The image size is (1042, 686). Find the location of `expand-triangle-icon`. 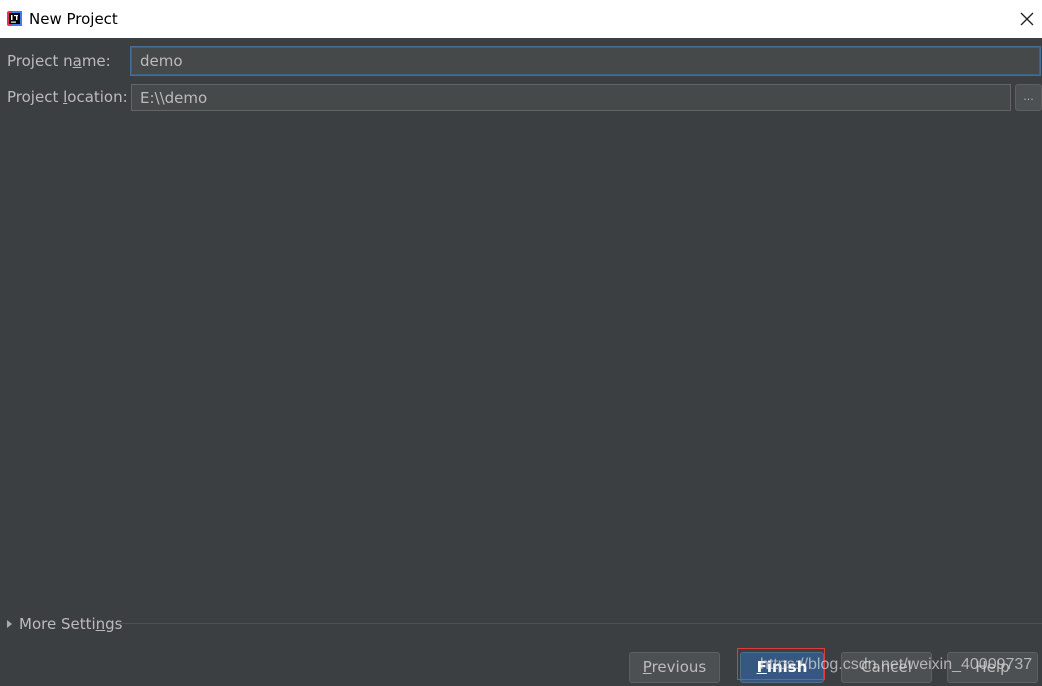

expand-triangle-icon is located at coordinates (9, 624).